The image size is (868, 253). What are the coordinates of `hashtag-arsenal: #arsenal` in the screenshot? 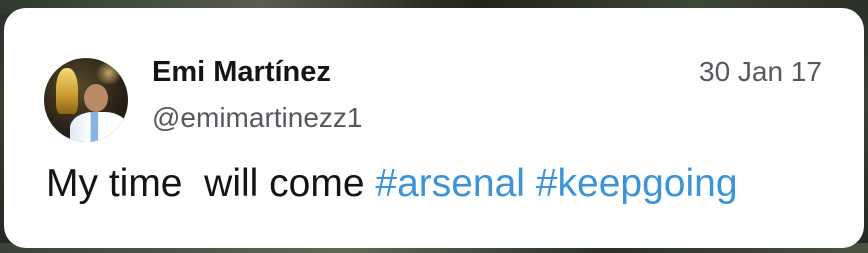 It's located at (450, 183).